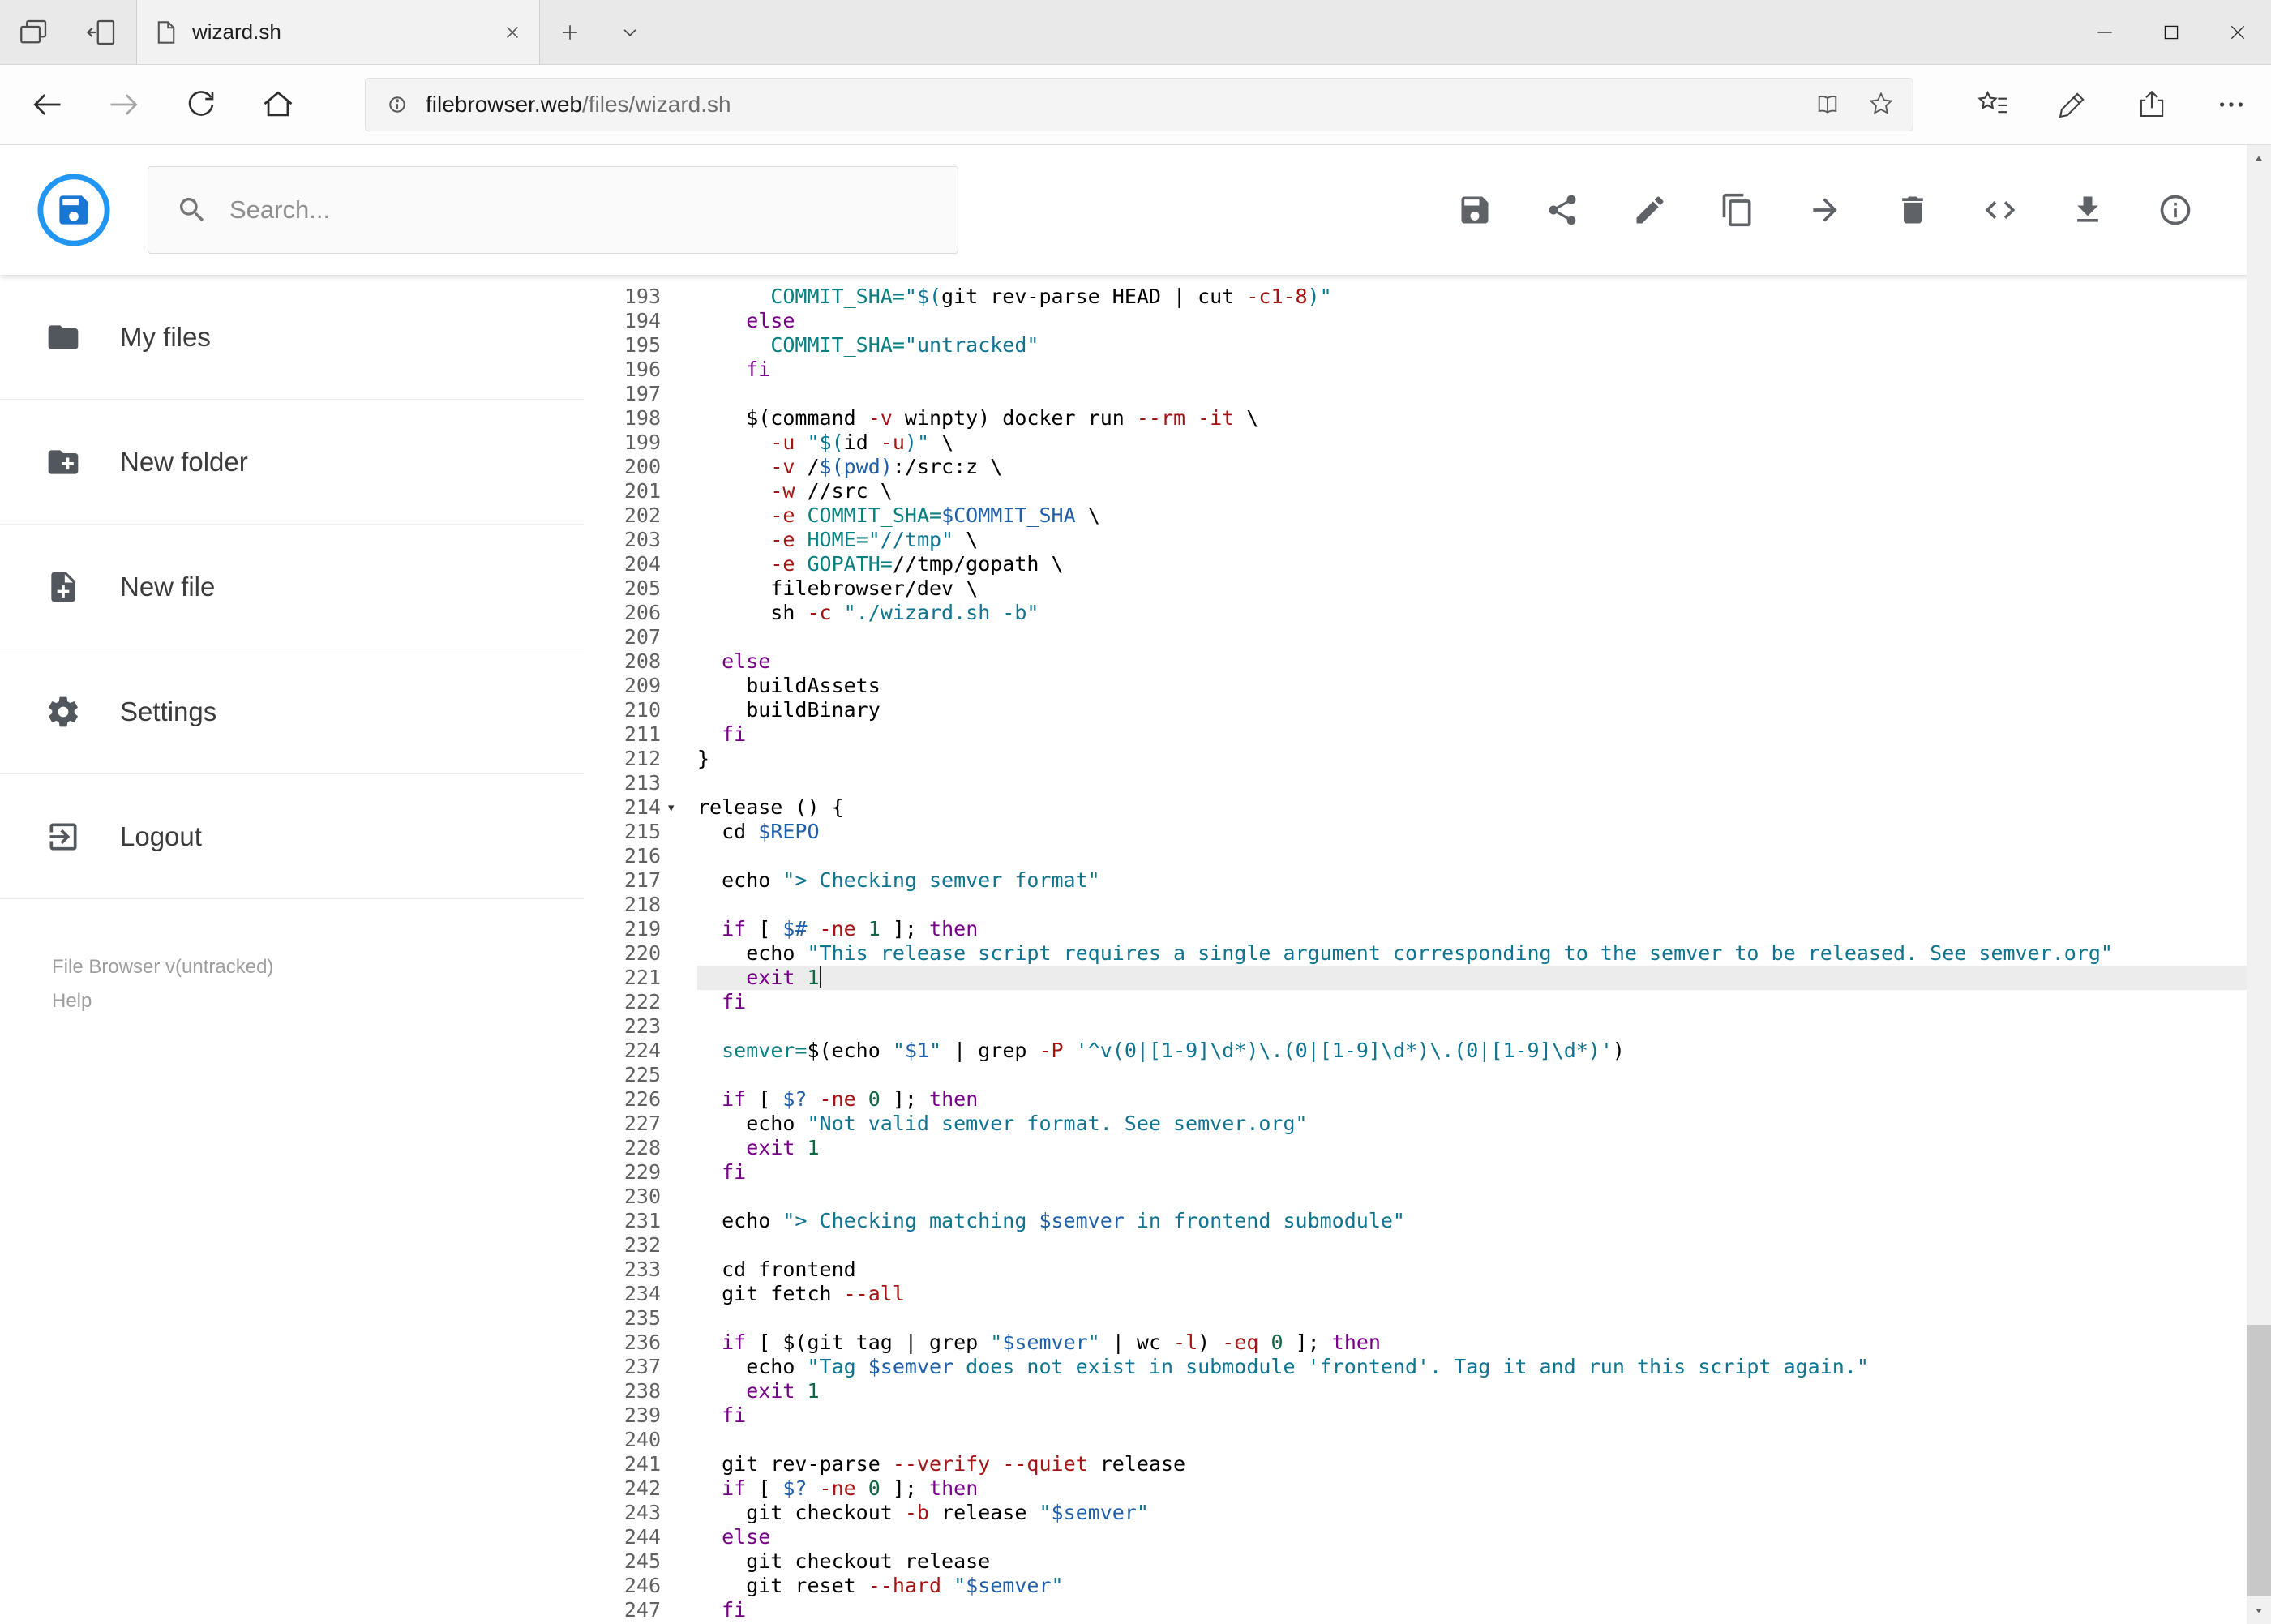 The image size is (2271, 1624). What do you see at coordinates (1427, 735) in the screenshot?
I see `code-line: 211 fi` at bounding box center [1427, 735].